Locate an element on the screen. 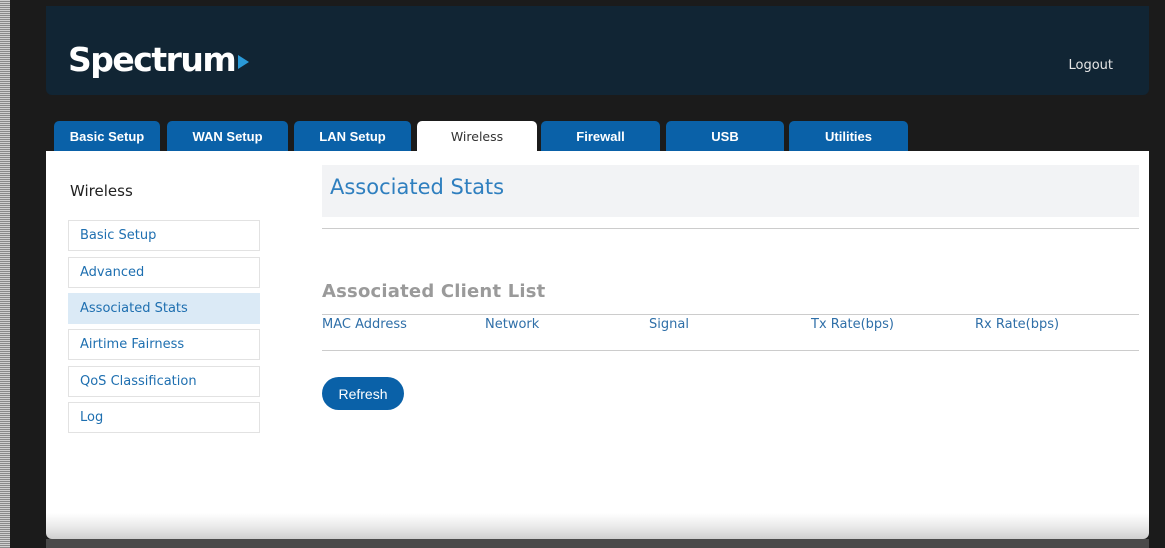  tab-wireless: Wireless is located at coordinates (477, 136).